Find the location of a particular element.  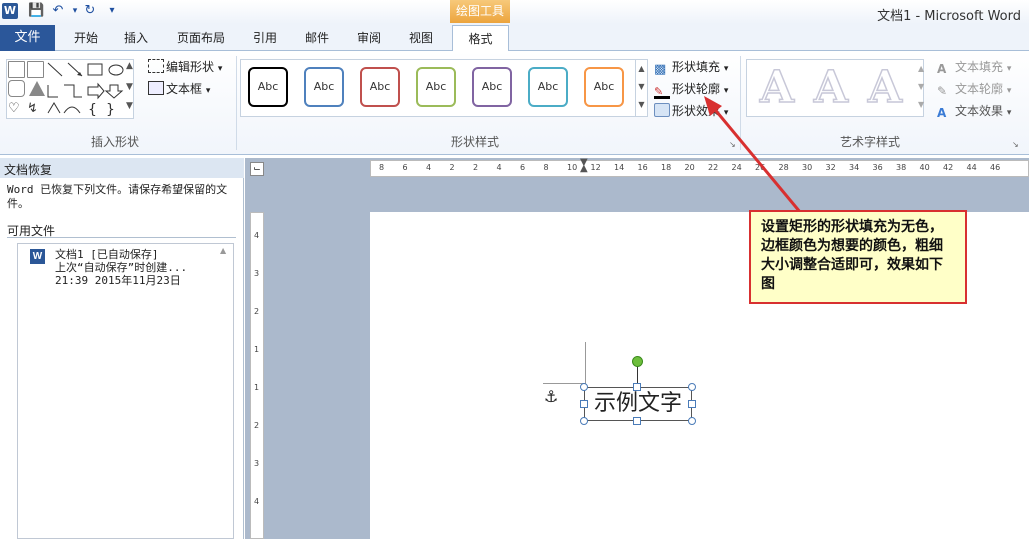

ruler-tick-label: 40 is located at coordinates (924, 167).